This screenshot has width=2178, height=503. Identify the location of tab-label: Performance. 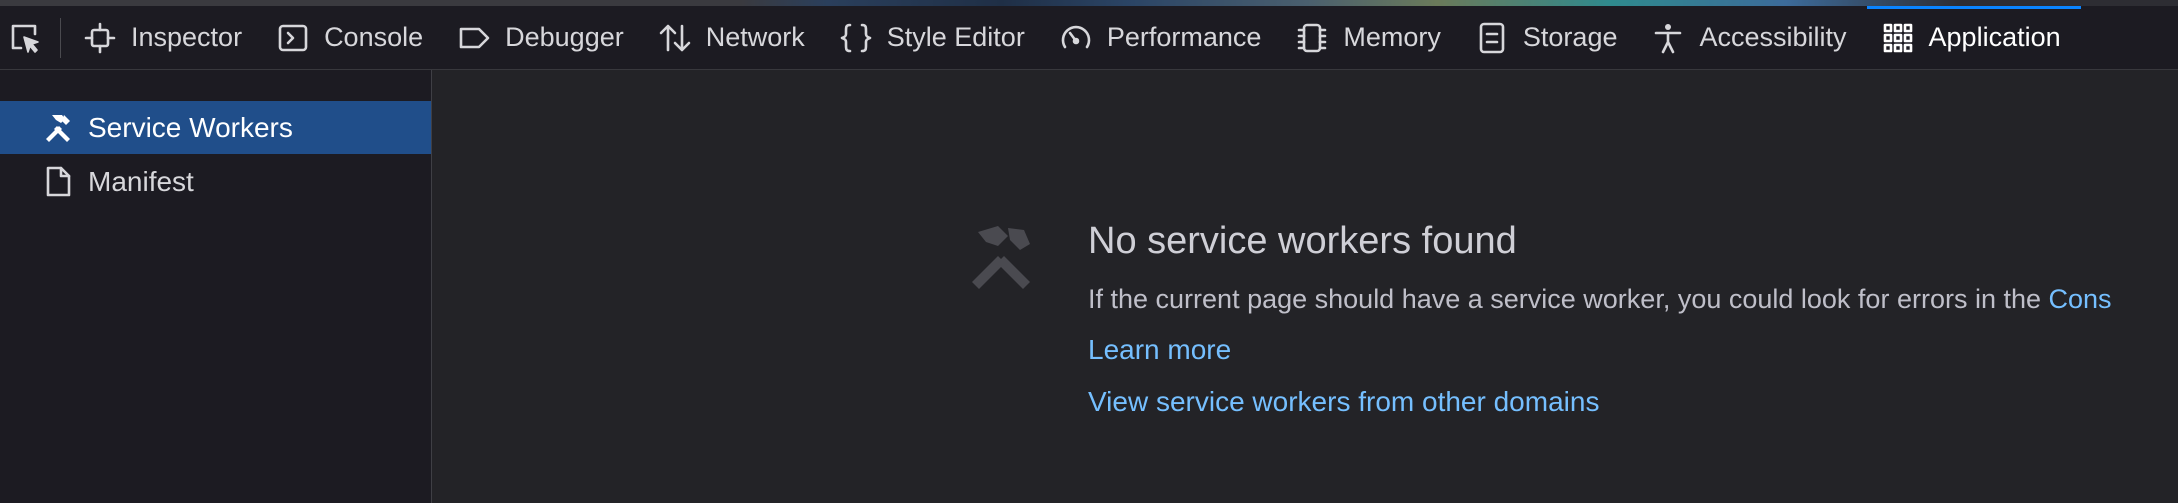
(1184, 37).